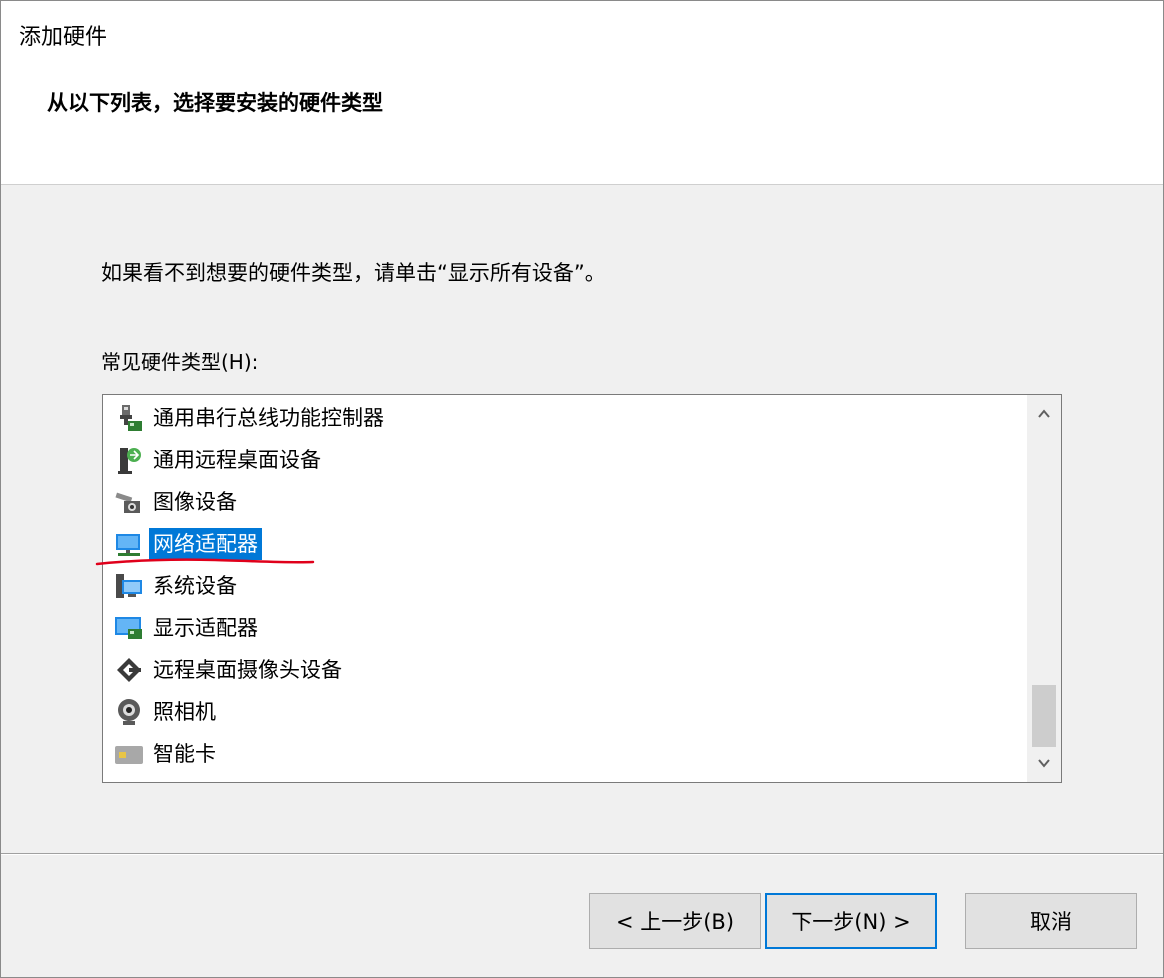 Image resolution: width=1164 pixels, height=978 pixels. Describe the element at coordinates (1051, 921) in the screenshot. I see `cancel-button: 取消` at that location.